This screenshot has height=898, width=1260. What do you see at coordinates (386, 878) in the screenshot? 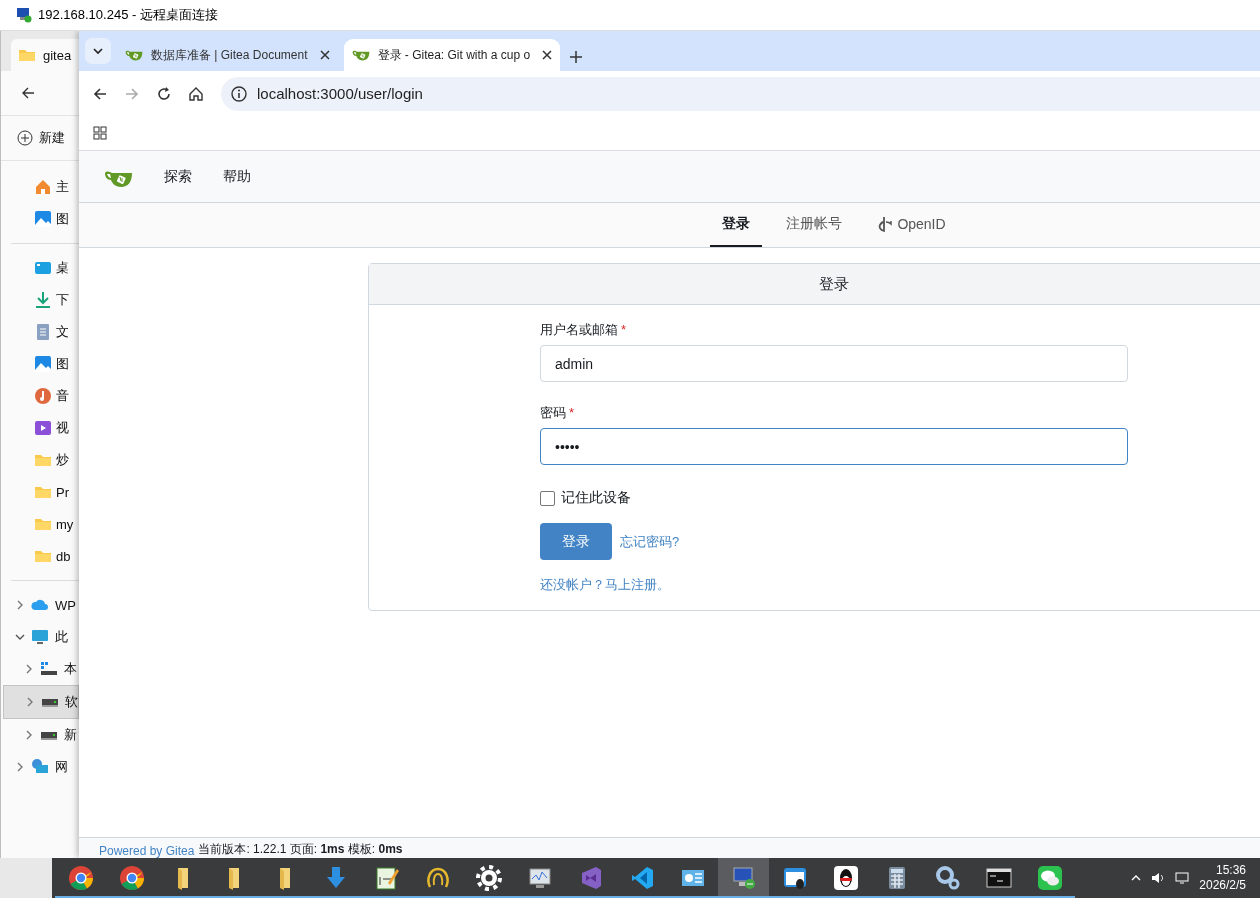
I see `notepad-icon` at bounding box center [386, 878].